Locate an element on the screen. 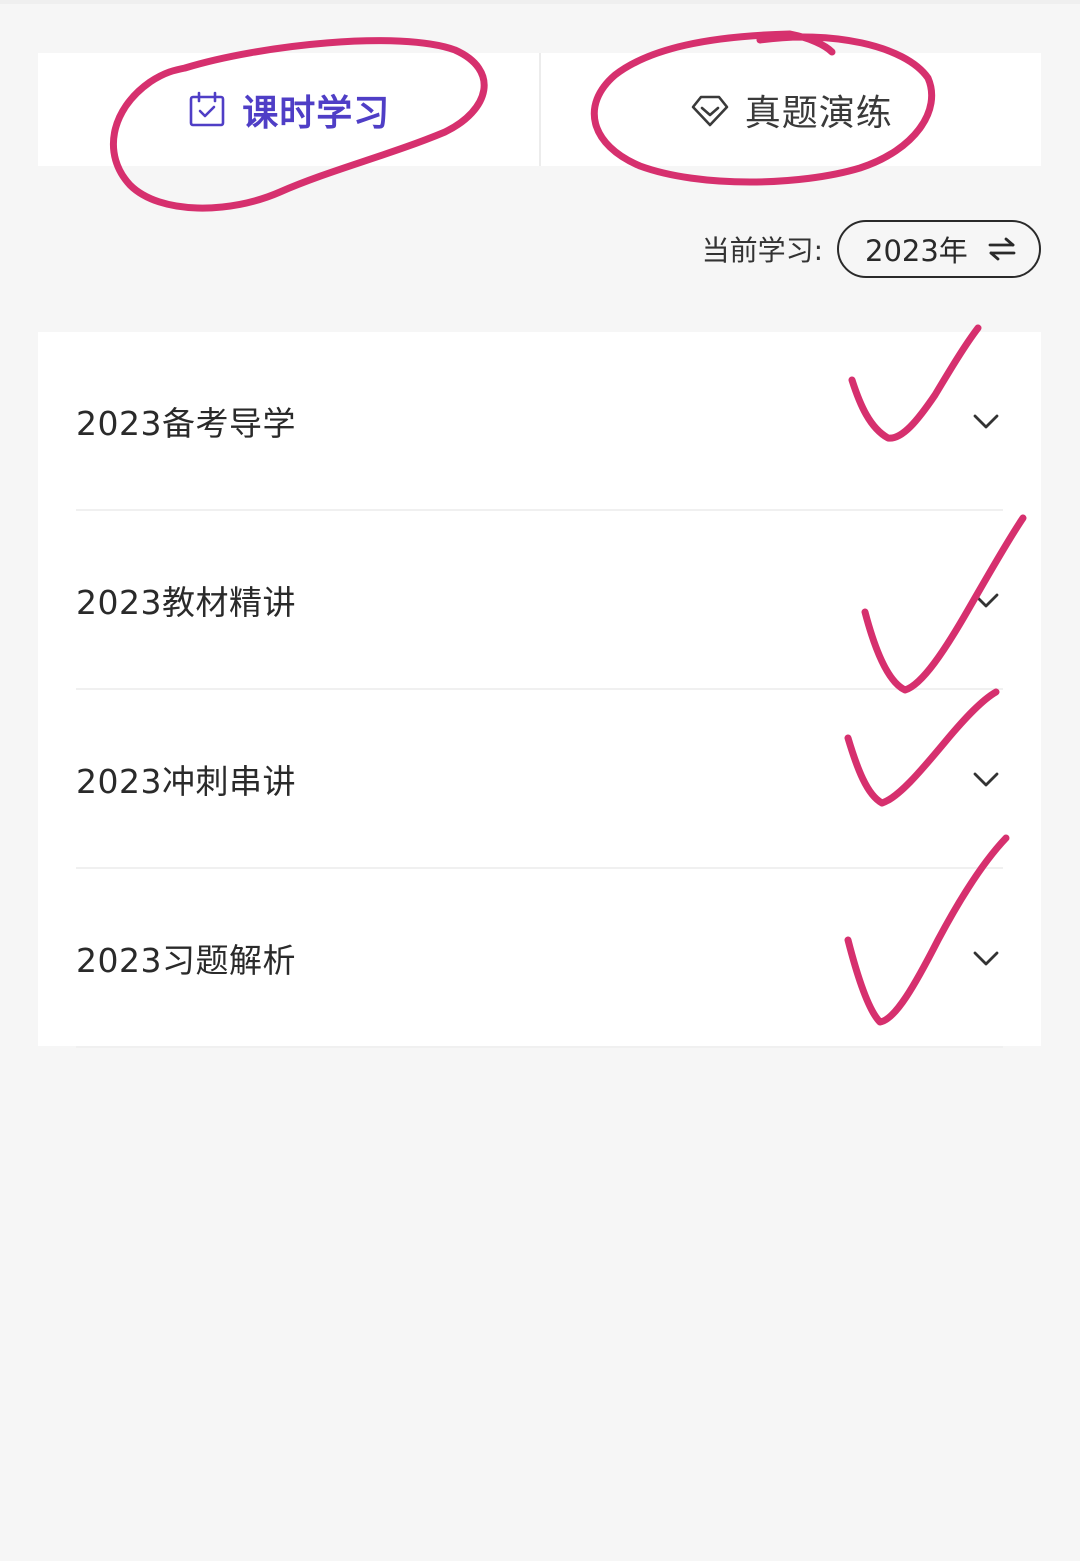  diamond-icon is located at coordinates (710, 110).